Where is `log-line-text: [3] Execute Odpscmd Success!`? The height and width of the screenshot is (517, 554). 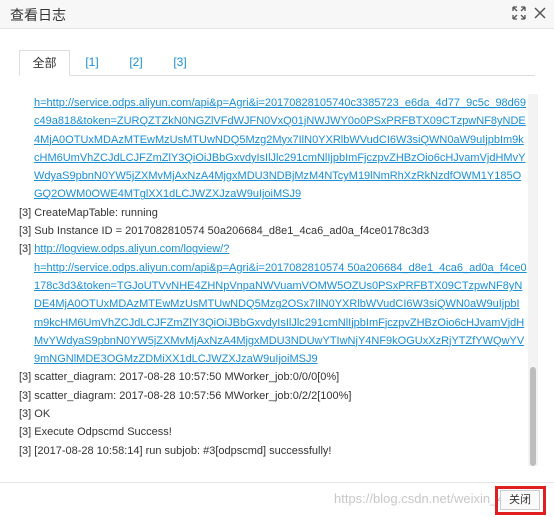 log-line-text: [3] Execute Odpscmd Success! is located at coordinates (95, 432).